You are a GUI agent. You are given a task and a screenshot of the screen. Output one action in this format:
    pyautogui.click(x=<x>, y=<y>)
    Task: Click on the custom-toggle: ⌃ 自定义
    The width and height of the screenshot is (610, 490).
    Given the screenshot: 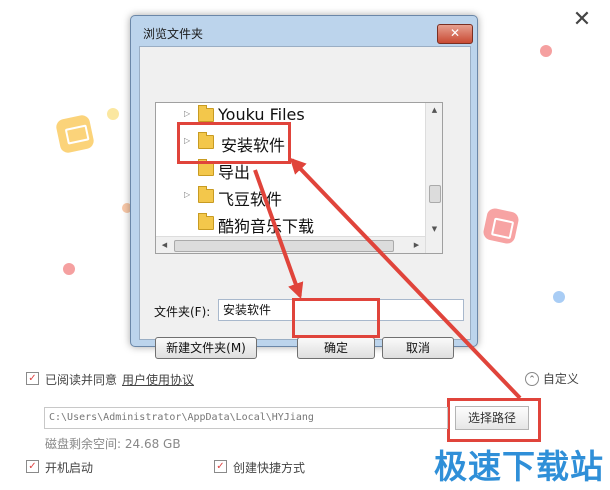 What is the action you would take?
    pyautogui.click(x=552, y=378)
    